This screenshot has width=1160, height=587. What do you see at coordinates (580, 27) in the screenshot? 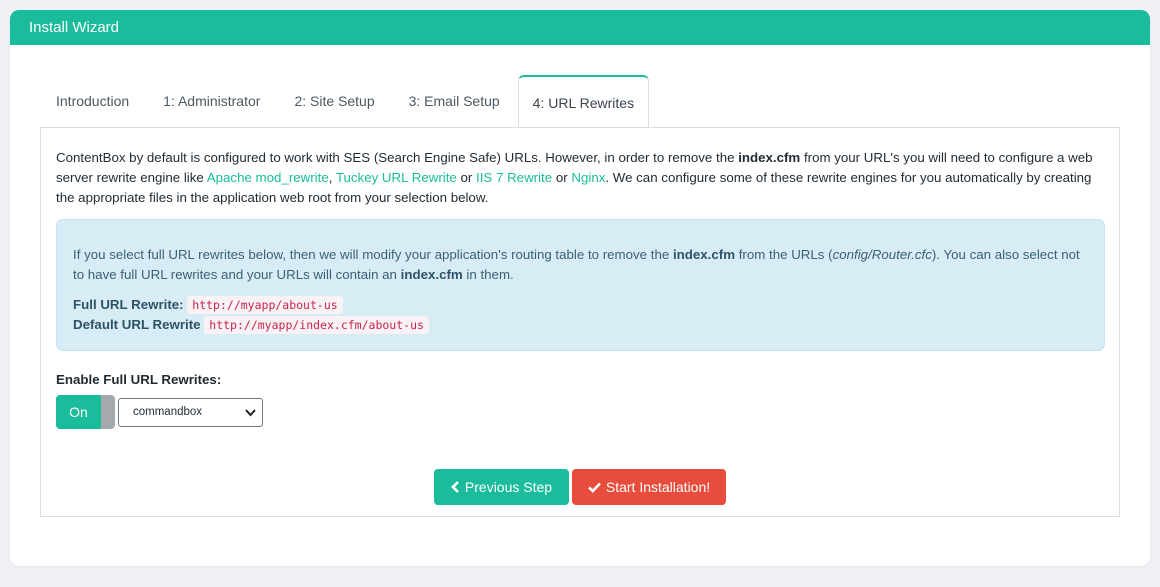
I see `panel-title: Install Wizard` at bounding box center [580, 27].